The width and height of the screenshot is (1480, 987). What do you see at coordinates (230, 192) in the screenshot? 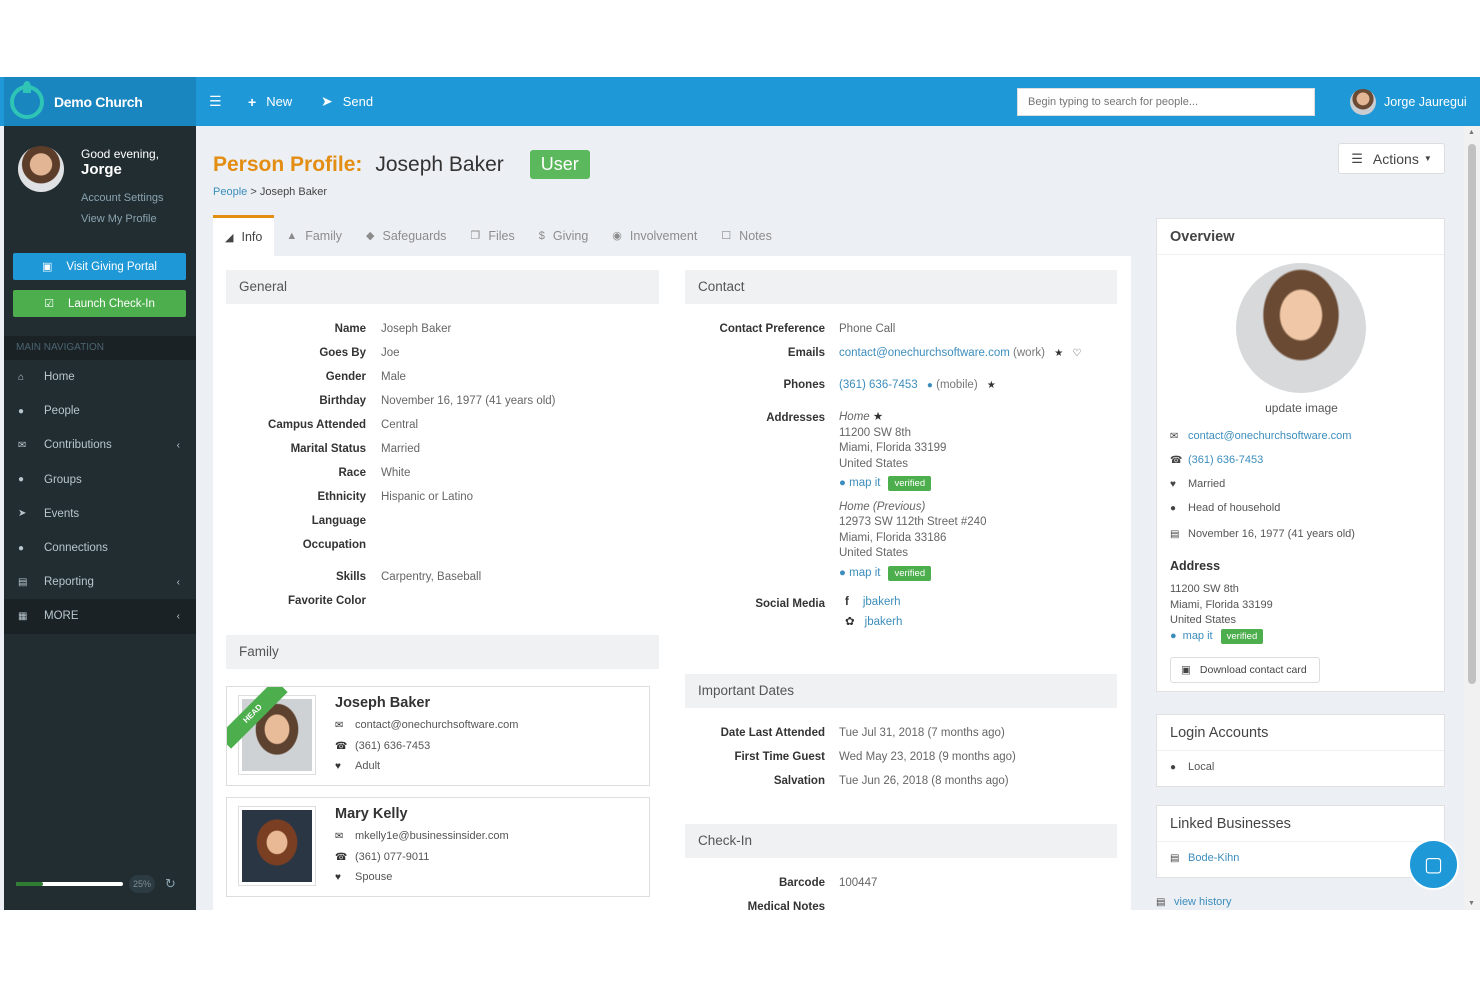
I see `breadcrumb-people-link: People` at bounding box center [230, 192].